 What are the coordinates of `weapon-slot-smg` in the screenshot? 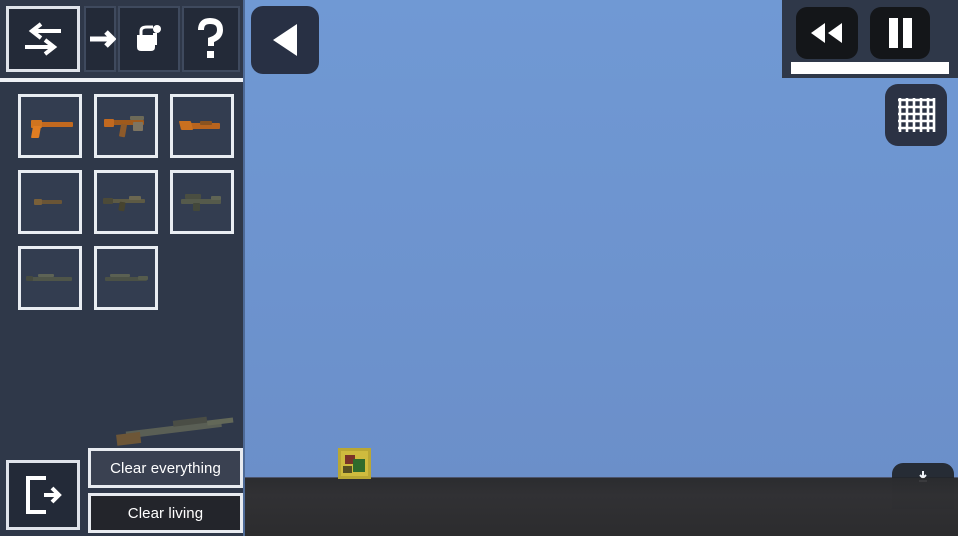 It's located at (126, 126).